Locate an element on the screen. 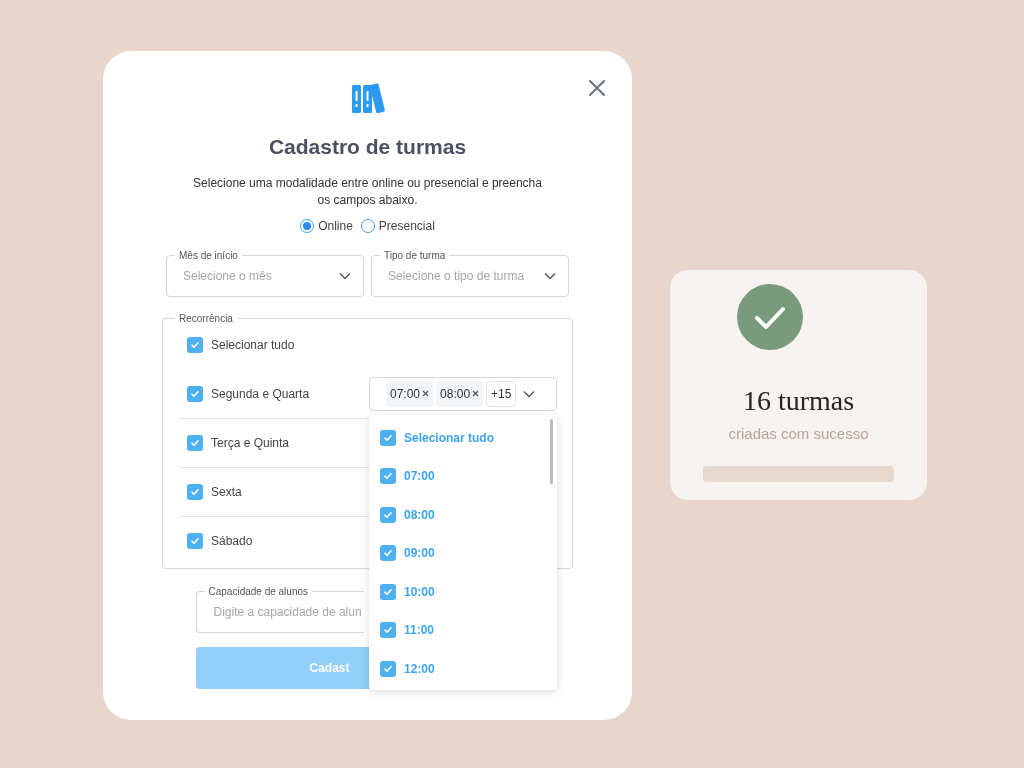 Image resolution: width=1024 pixels, height=768 pixels. option-label: Selecionar tudo is located at coordinates (449, 437).